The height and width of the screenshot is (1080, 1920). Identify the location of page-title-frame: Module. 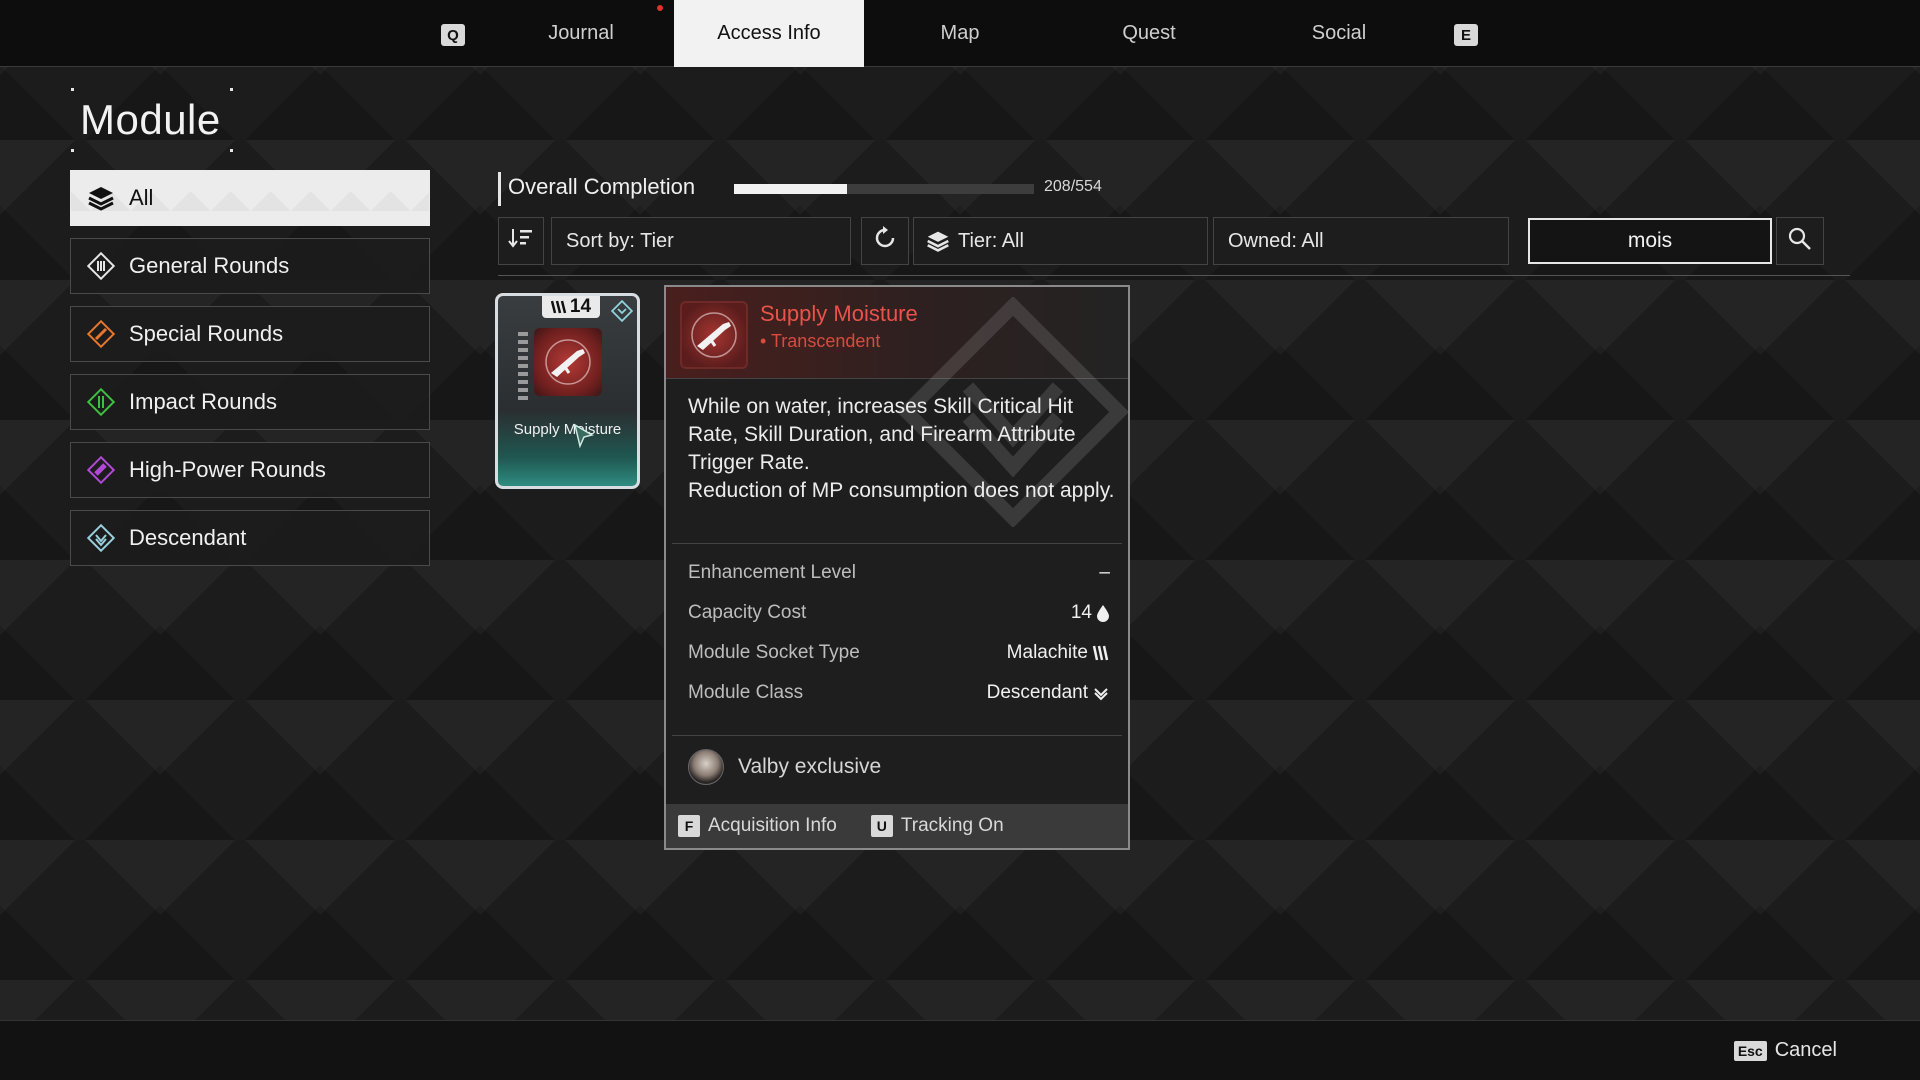
(152, 120).